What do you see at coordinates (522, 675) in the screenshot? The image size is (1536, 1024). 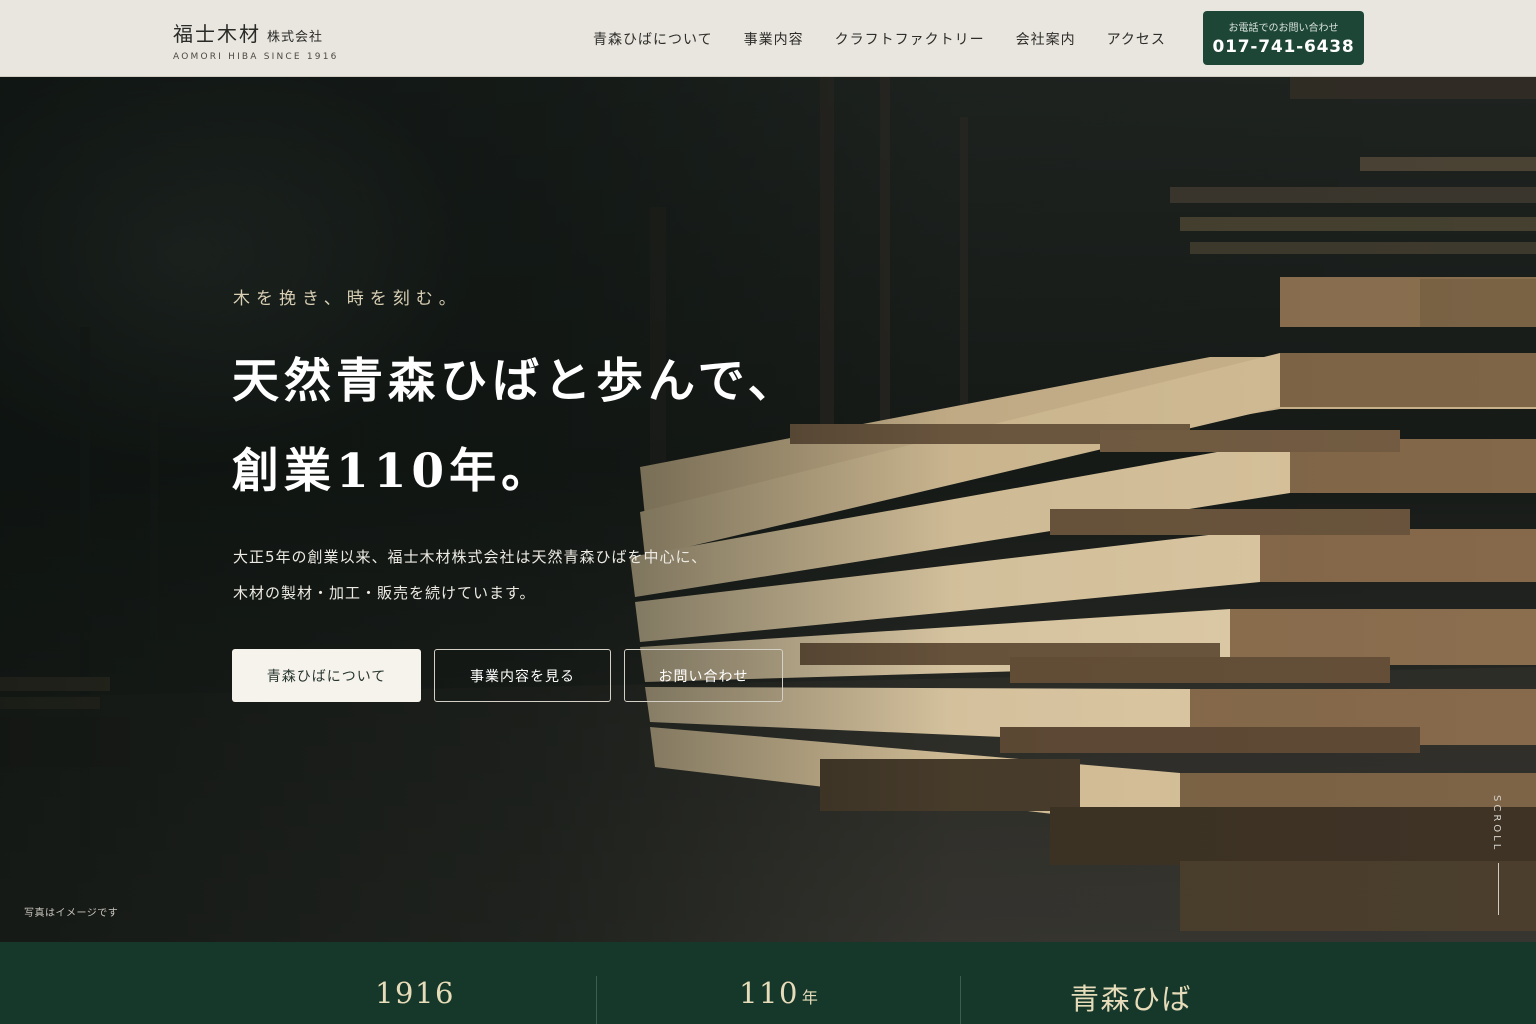 I see `view-business-button: 事業内容を見る` at bounding box center [522, 675].